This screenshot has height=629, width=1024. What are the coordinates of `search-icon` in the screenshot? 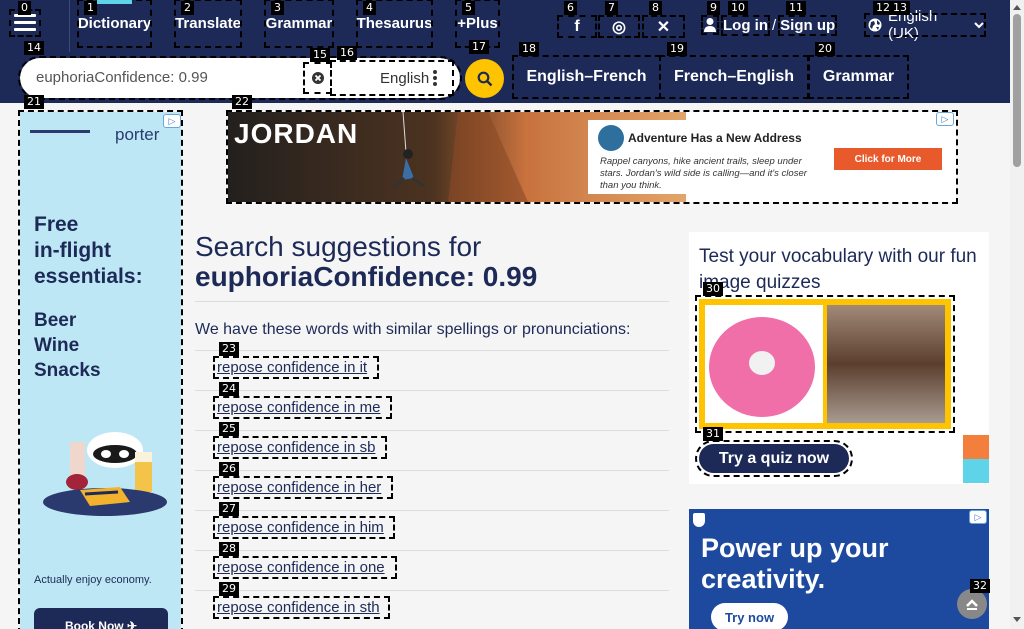 It's located at (485, 79).